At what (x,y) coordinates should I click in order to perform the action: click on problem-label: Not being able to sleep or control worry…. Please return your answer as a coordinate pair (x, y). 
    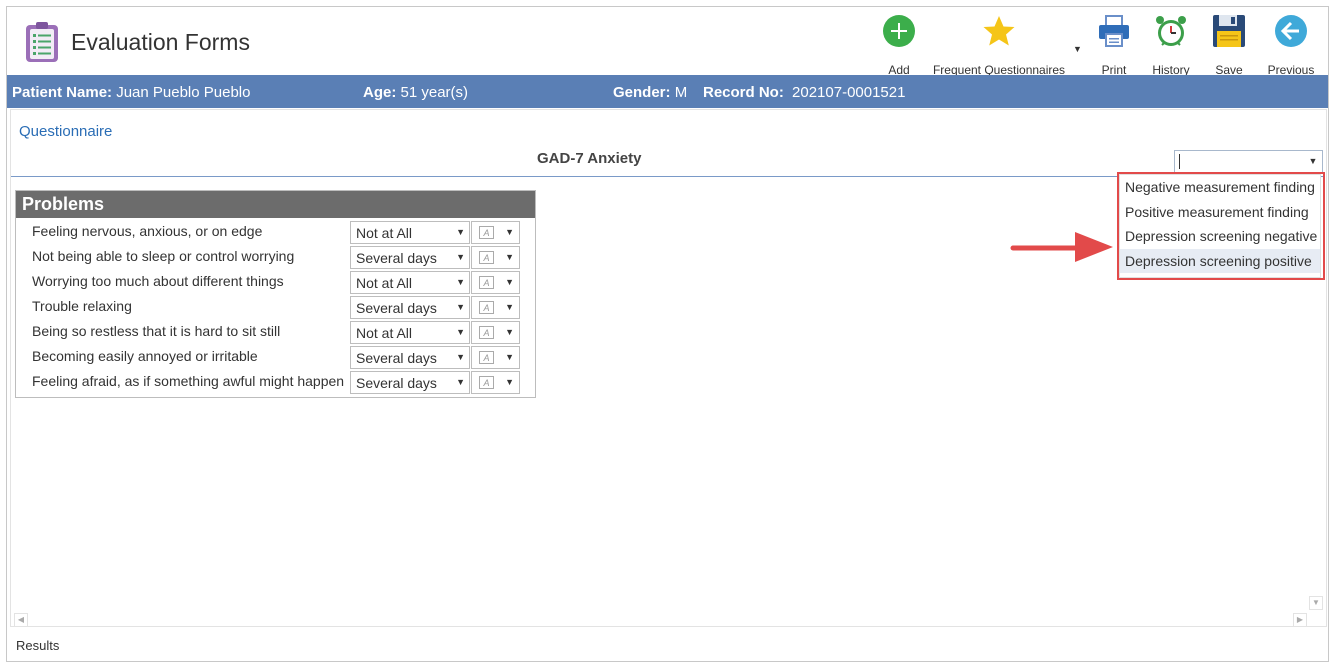
    Looking at the image, I should click on (163, 256).